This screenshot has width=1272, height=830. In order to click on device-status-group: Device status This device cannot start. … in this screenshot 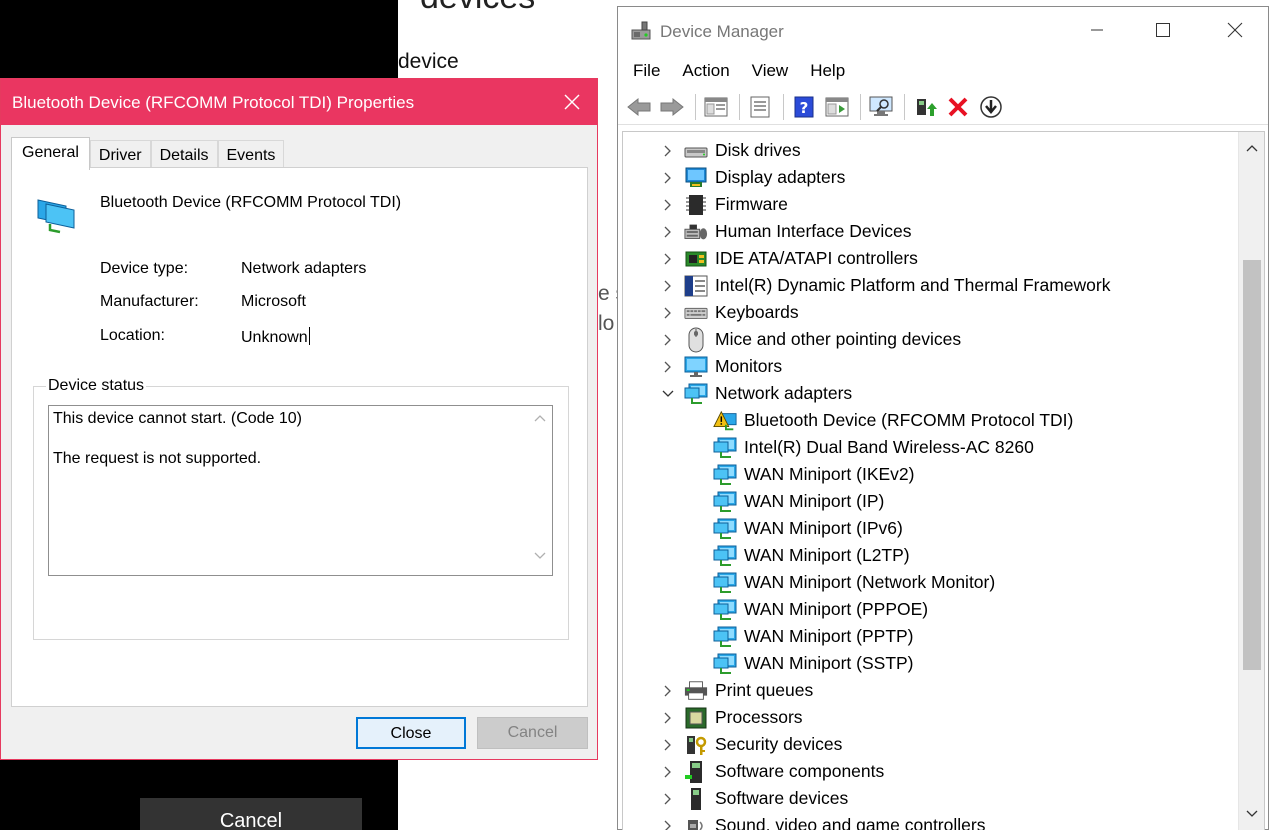, I will do `click(301, 508)`.